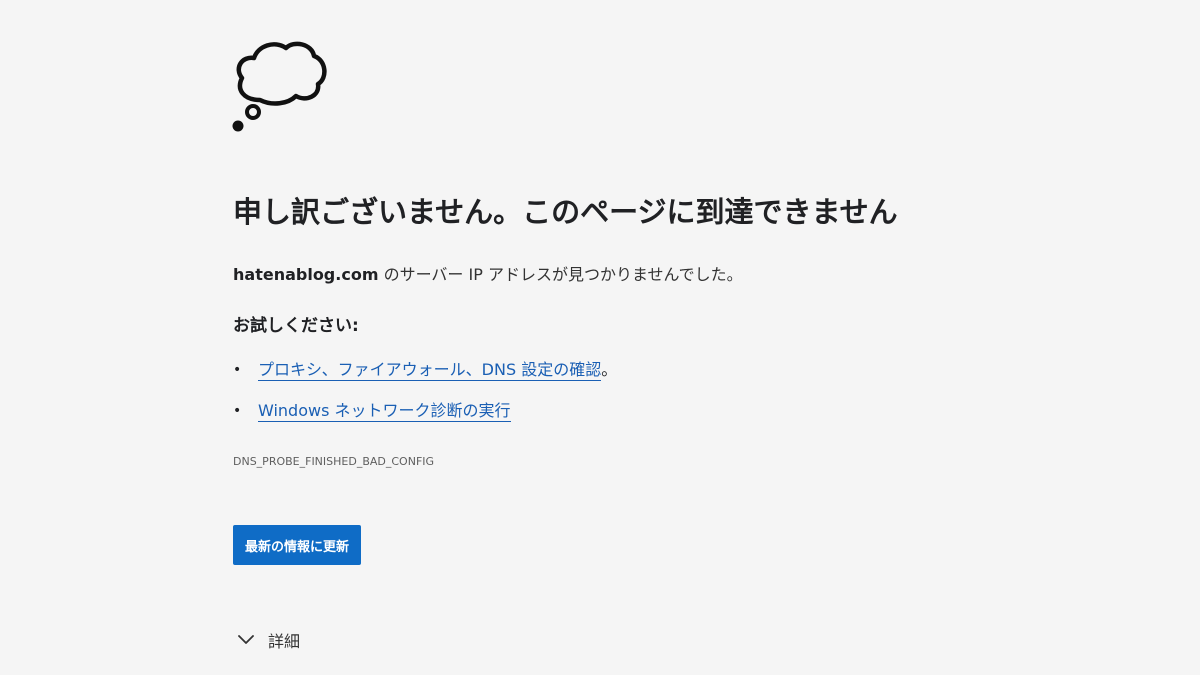  I want to click on network-diagnostics-link: Windows ネットワーク診断の実行, so click(384, 411).